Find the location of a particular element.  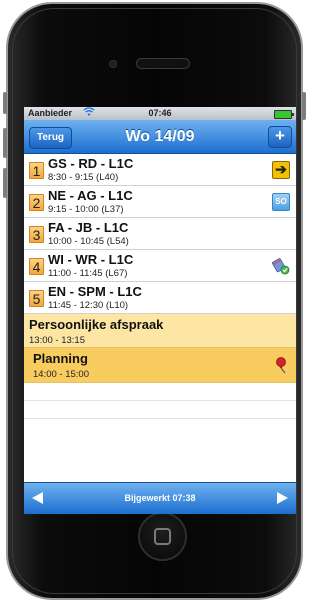

lesson-row: 5 EN - SPM - L1C 11:45 - 12:30 (L10) is located at coordinates (160, 298).